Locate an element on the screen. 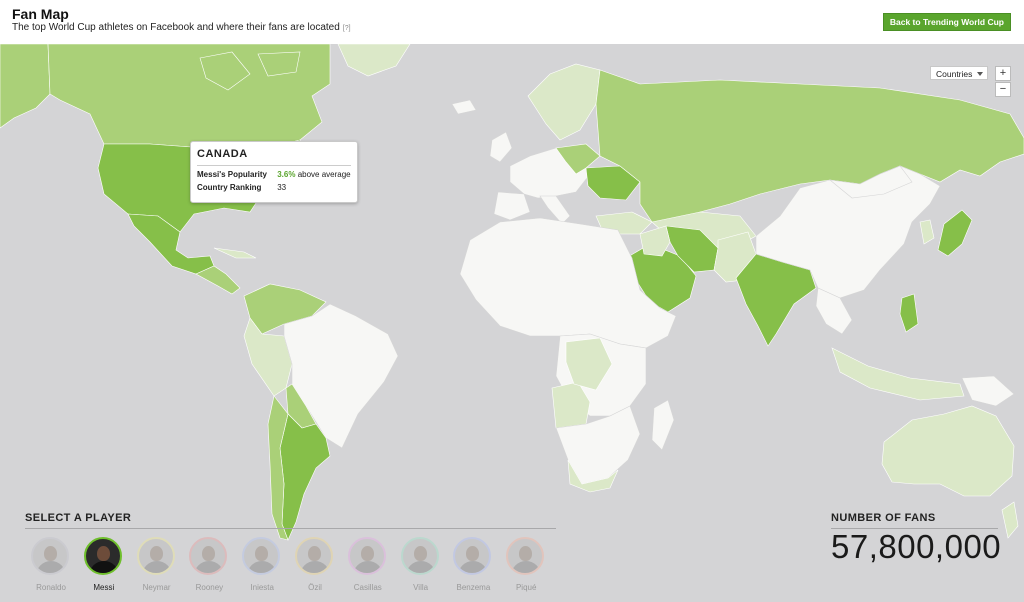 The image size is (1024, 602). view-select-value: Countries is located at coordinates (954, 74).